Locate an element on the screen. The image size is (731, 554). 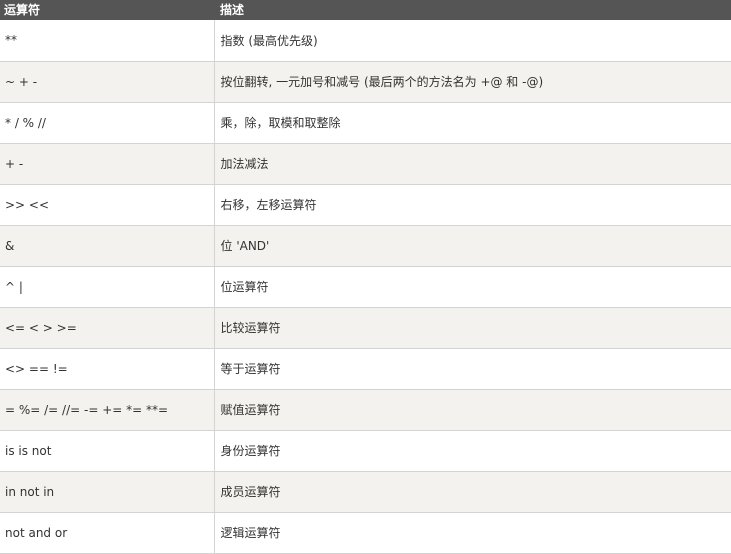
operator-cell: not and or is located at coordinates (107, 533).